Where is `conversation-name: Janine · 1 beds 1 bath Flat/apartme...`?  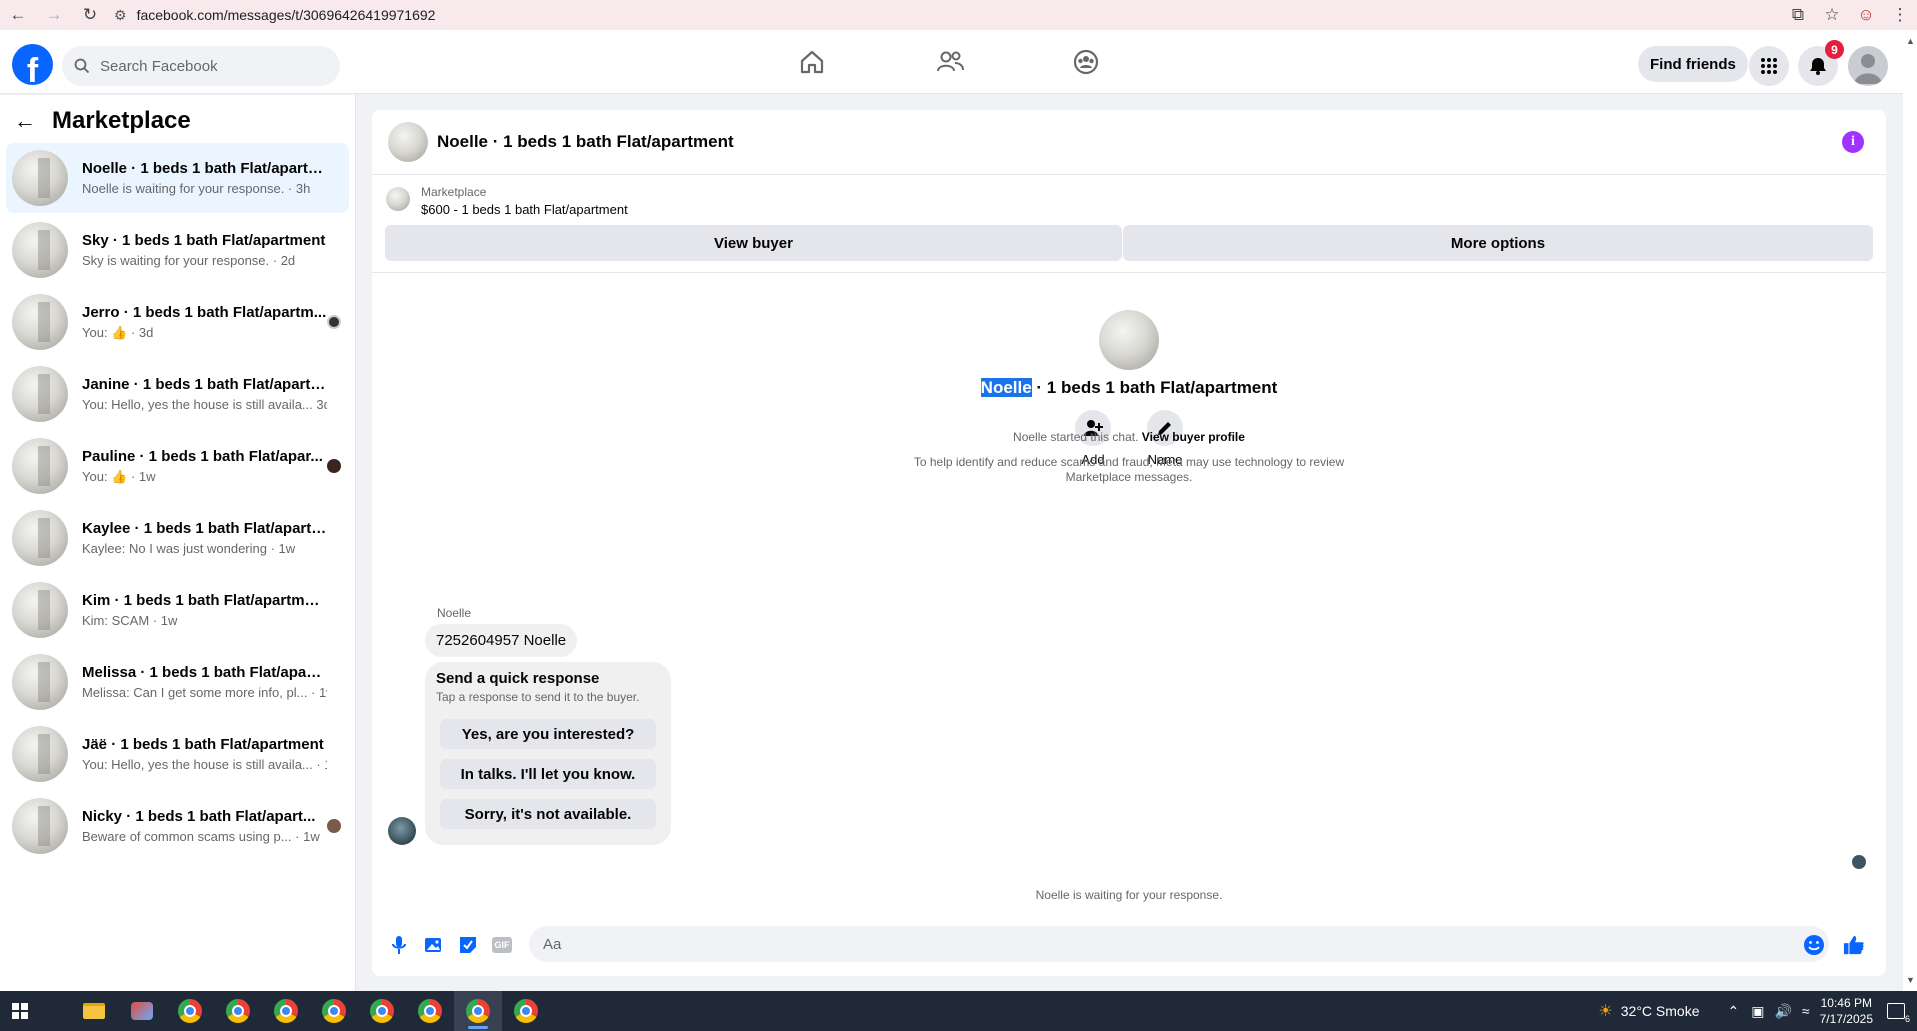
conversation-name: Janine · 1 beds 1 bath Flat/apartme... is located at coordinates (204, 384).